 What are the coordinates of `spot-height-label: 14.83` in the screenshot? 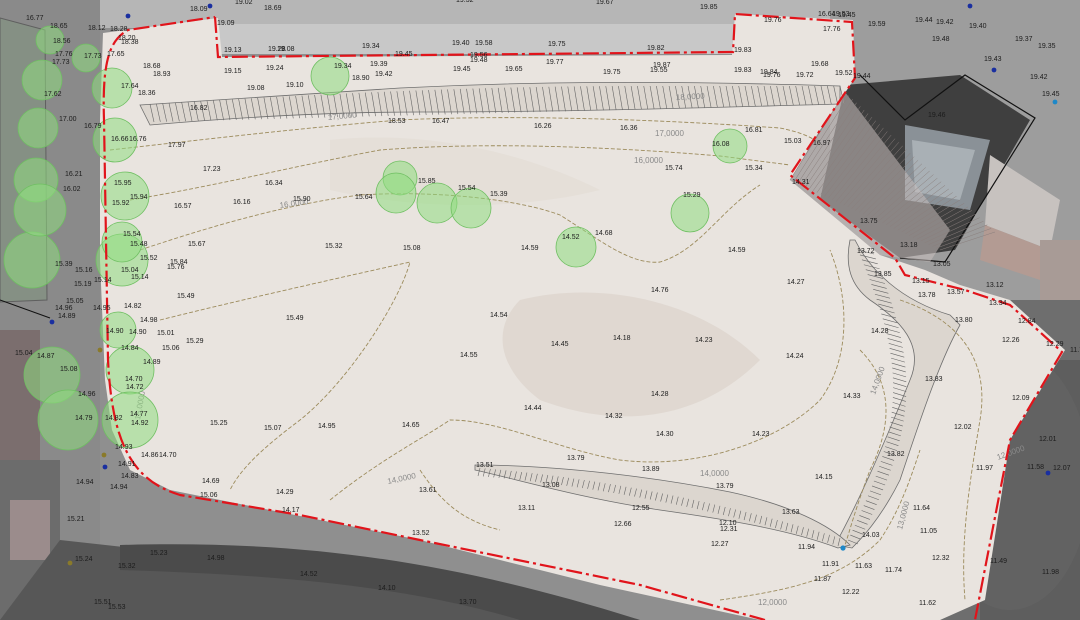 It's located at (130, 476).